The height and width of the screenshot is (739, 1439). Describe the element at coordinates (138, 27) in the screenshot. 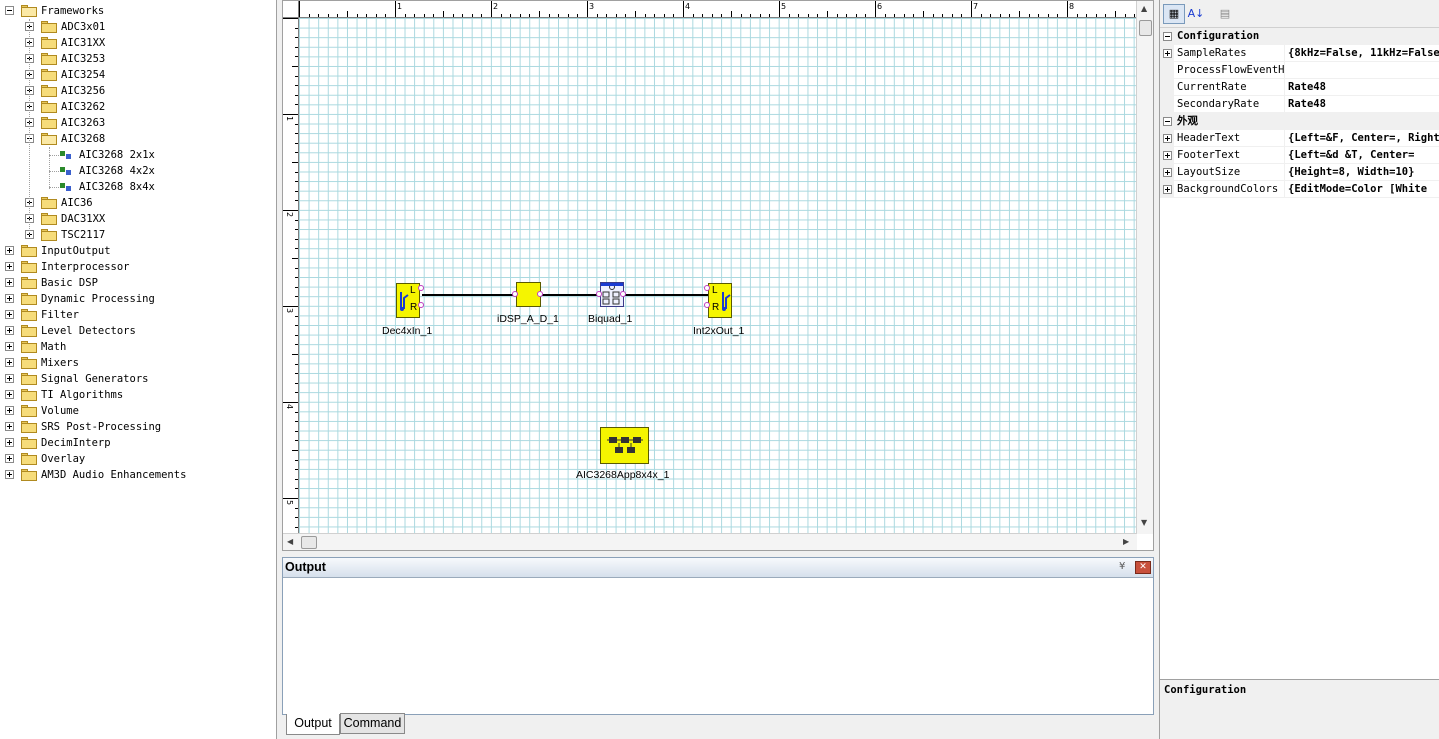

I see `tree-item: ADC3x01` at that location.